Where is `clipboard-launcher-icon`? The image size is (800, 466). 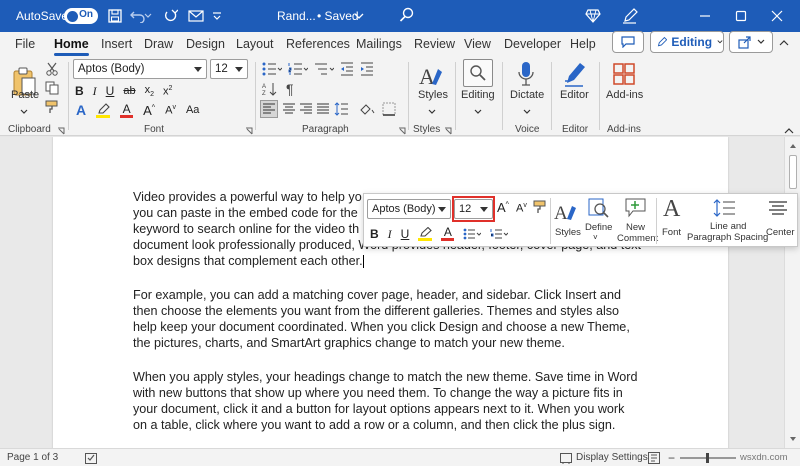
clipboard-launcher-icon is located at coordinates (61, 131).